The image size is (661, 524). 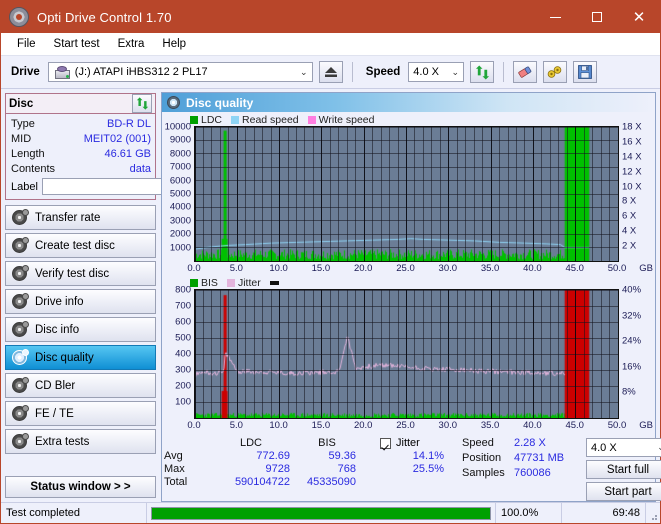 What do you see at coordinates (80, 301) in the screenshot?
I see `sidebar-item-drive-info: Drive info` at bounding box center [80, 301].